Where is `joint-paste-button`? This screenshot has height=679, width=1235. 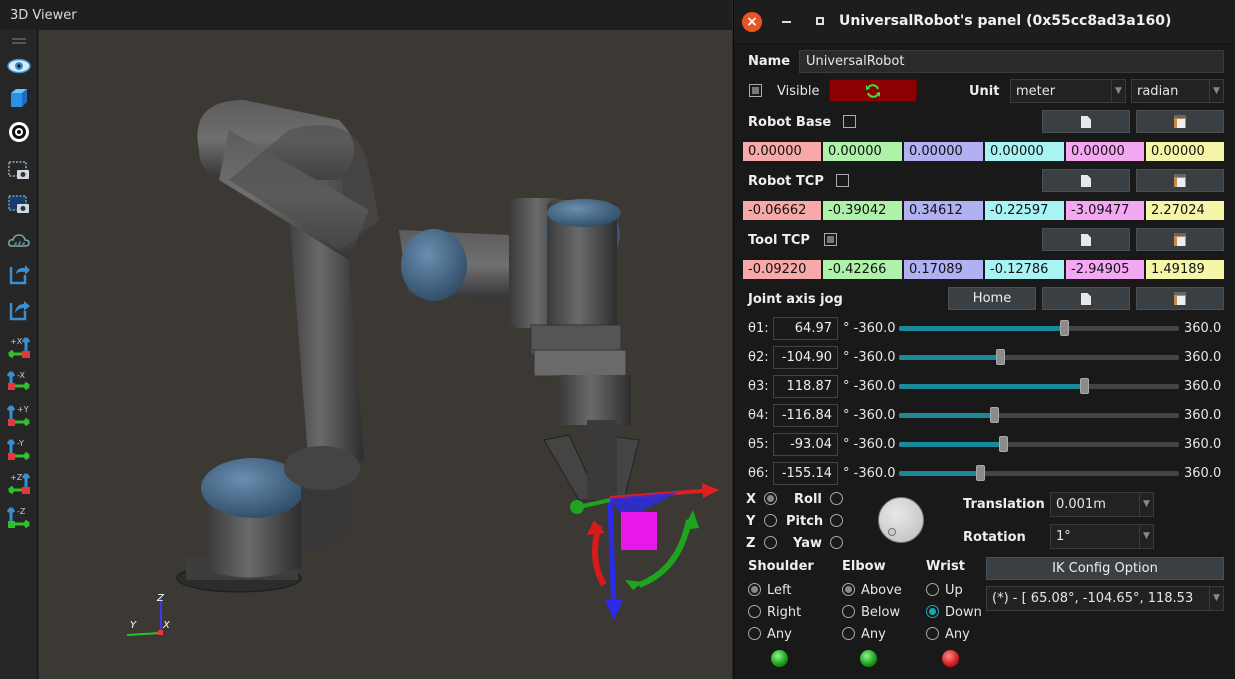
joint-paste-button is located at coordinates (1180, 298).